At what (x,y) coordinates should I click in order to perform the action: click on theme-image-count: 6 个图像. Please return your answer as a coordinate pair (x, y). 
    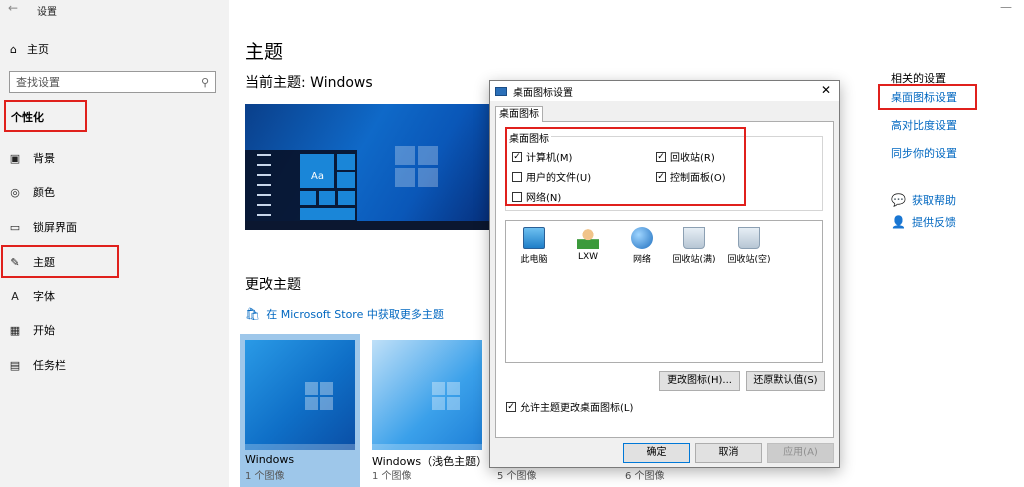
    Looking at the image, I should click on (645, 476).